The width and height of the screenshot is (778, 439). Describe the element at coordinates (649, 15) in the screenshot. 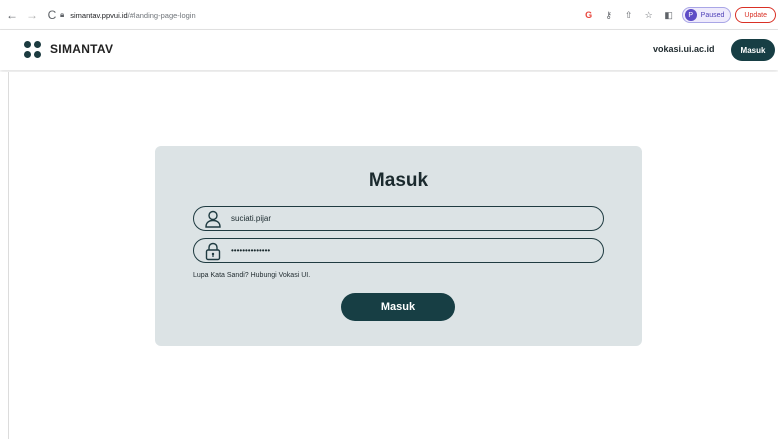

I see `star-icon: ☆` at that location.